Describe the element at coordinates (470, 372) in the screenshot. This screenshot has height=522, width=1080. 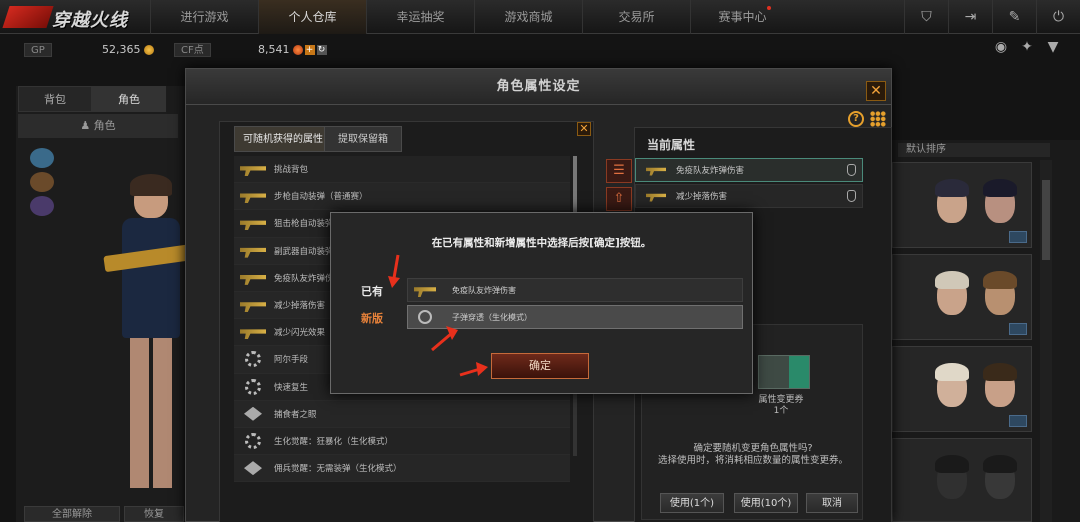
I see `arrow-confirm` at that location.